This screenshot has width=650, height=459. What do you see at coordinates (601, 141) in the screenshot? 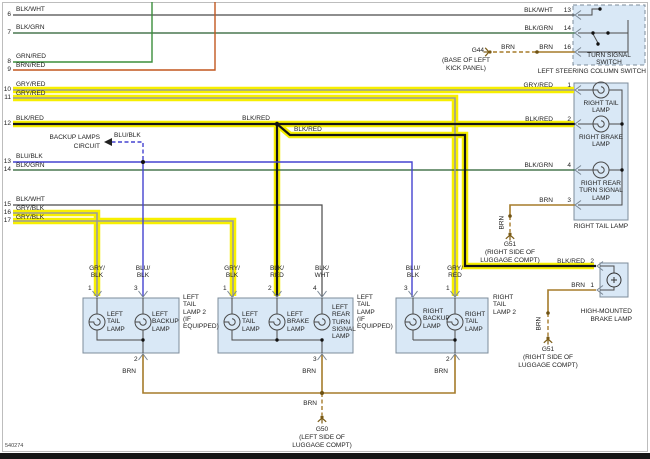
I see `rtl-bulb2-label: RIGHT BRAKE LAMP` at bounding box center [601, 141].